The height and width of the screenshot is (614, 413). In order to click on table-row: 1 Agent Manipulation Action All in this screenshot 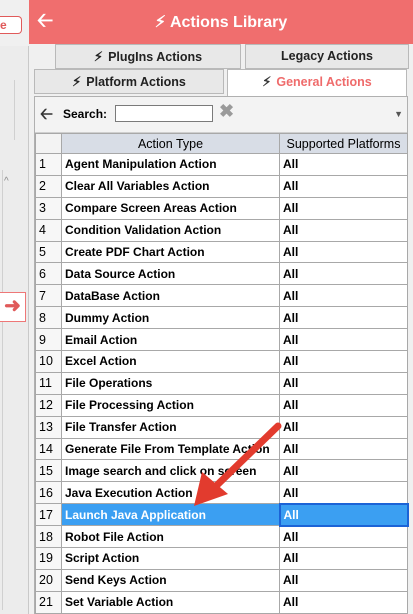, I will do `click(221, 164)`.